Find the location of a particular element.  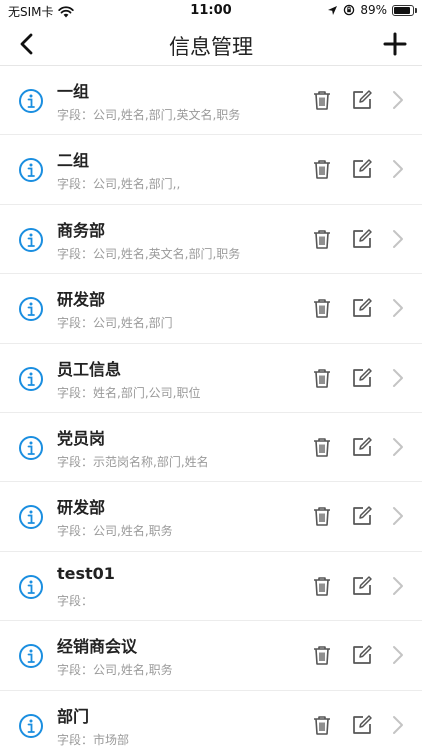

list-item: 员工信息字段：姓名,部门,公司,职位 is located at coordinates (211, 378).